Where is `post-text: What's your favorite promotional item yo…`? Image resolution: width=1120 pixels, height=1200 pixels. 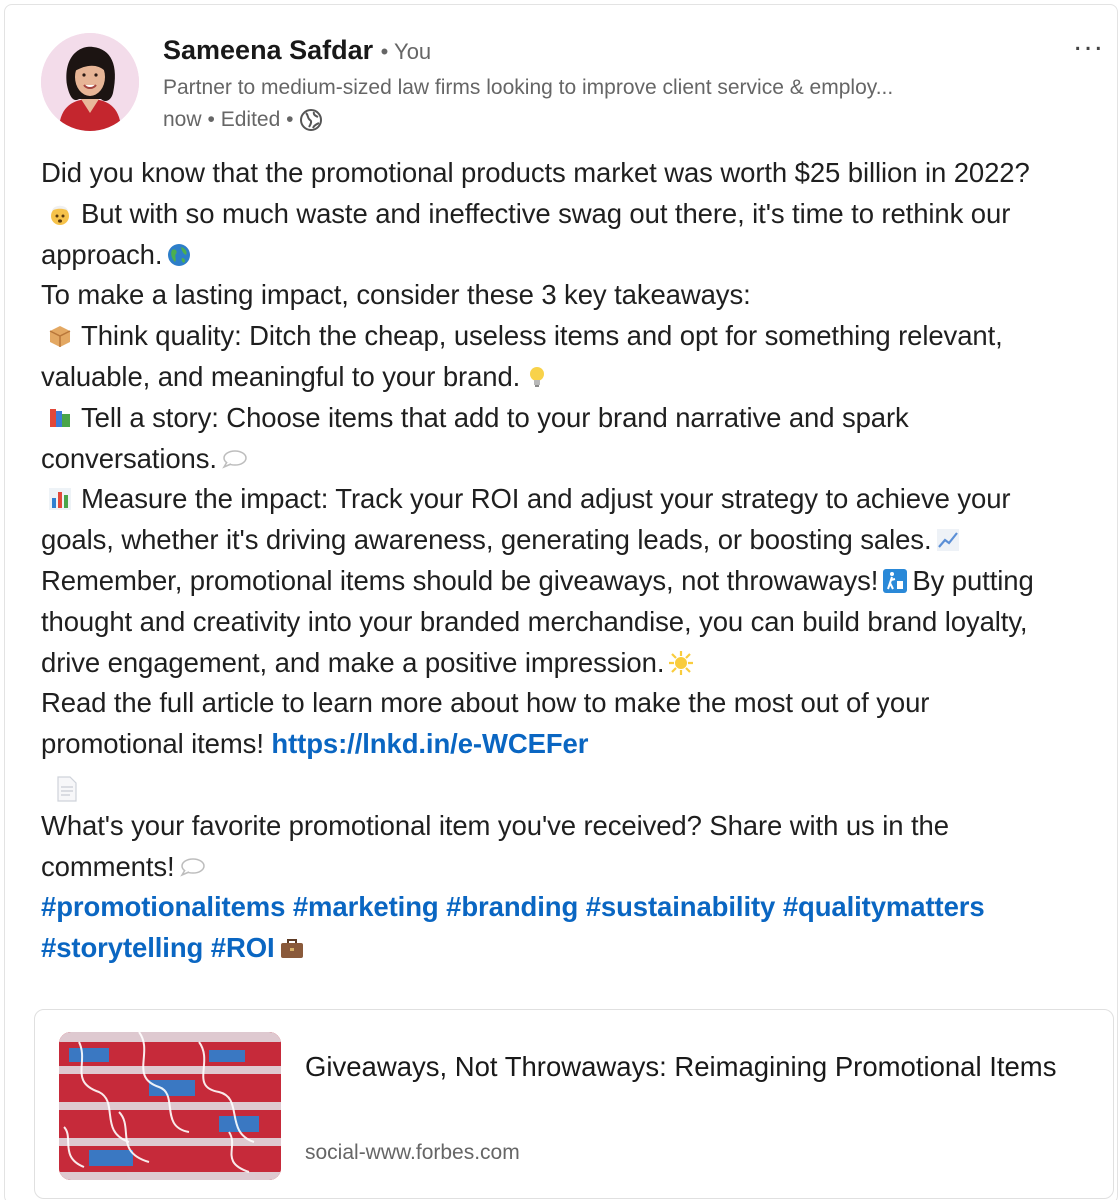
post-text: What's your favorite promotional item yo… is located at coordinates (495, 825).